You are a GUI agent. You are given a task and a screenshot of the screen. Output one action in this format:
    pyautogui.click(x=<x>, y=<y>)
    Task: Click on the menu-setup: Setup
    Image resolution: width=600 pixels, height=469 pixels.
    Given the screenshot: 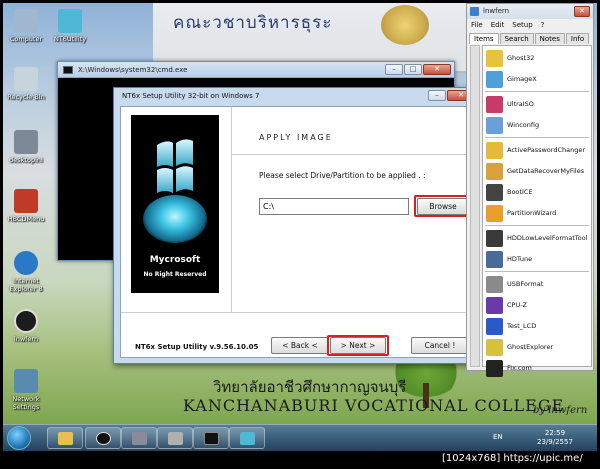 What is the action you would take?
    pyautogui.click(x=522, y=25)
    